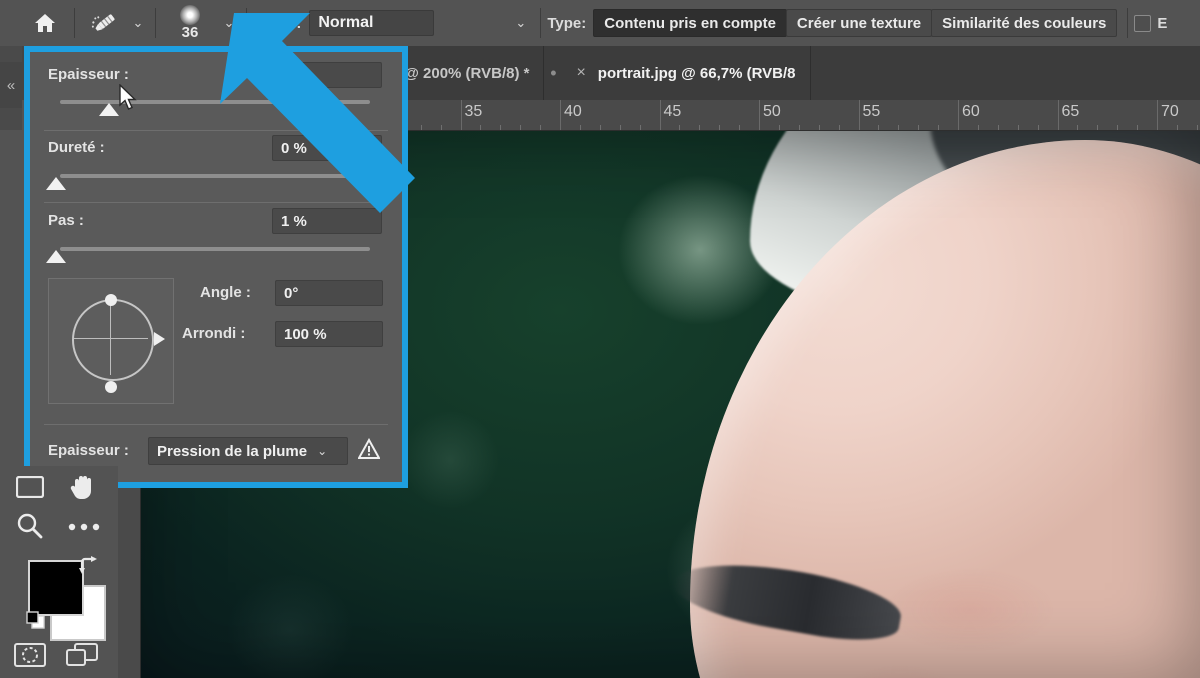 Image resolution: width=1200 pixels, height=678 pixels. Describe the element at coordinates (772, 111) in the screenshot. I see `ruler-label: 50` at that location.